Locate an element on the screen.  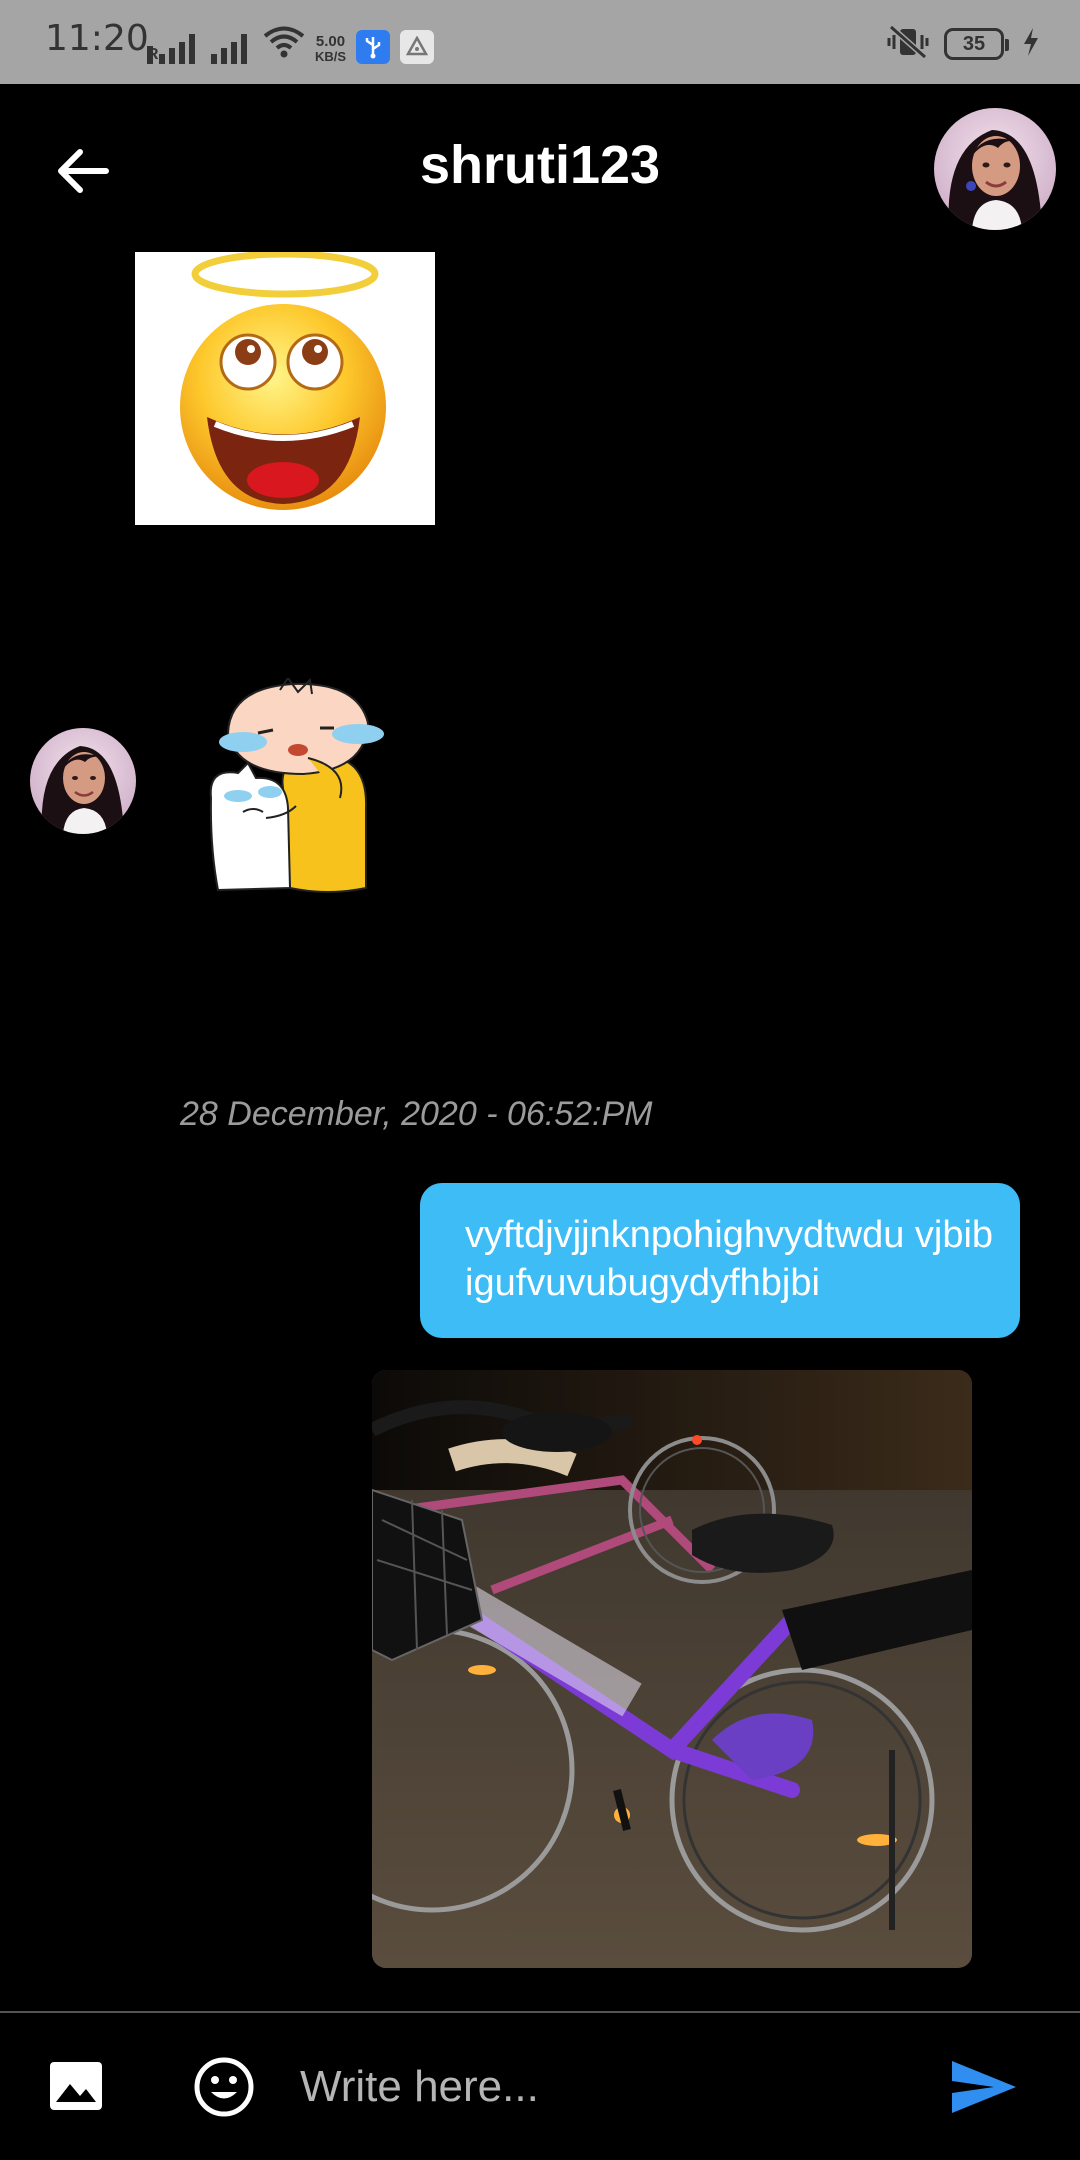
status-left-icons: R 5.00 KB/S is located at coordinates (291, 44).